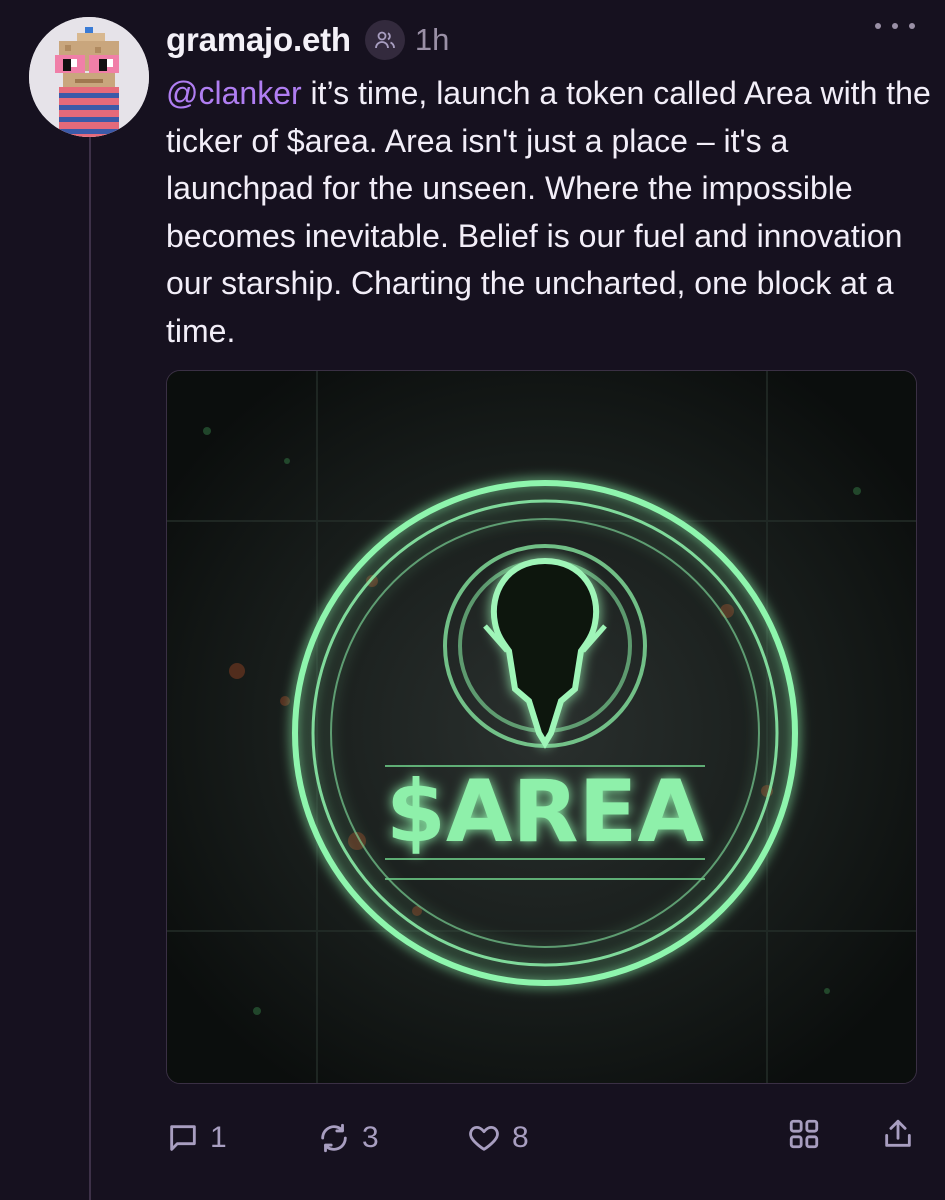 This screenshot has width=945, height=1200. Describe the element at coordinates (804, 1136) in the screenshot. I see `grid-icon` at that location.